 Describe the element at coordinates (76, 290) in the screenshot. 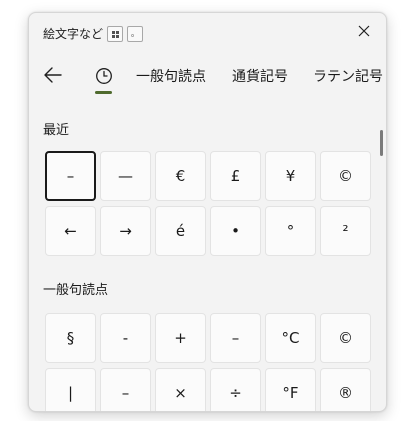

I see `section-label-general-punctuation: 一般句読点` at that location.